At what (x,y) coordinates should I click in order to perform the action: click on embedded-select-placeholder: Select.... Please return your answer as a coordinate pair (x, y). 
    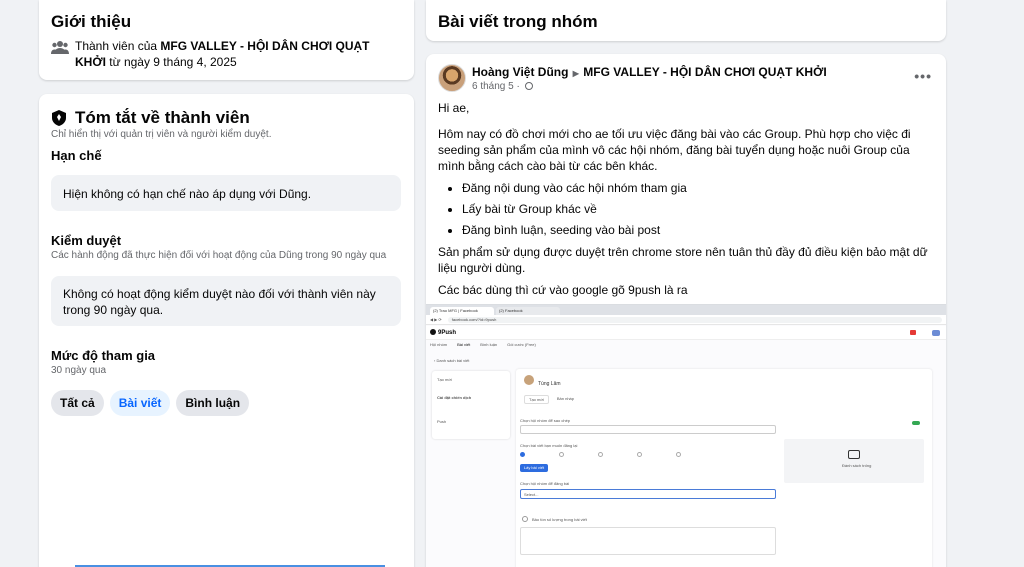
    Looking at the image, I should click on (531, 494).